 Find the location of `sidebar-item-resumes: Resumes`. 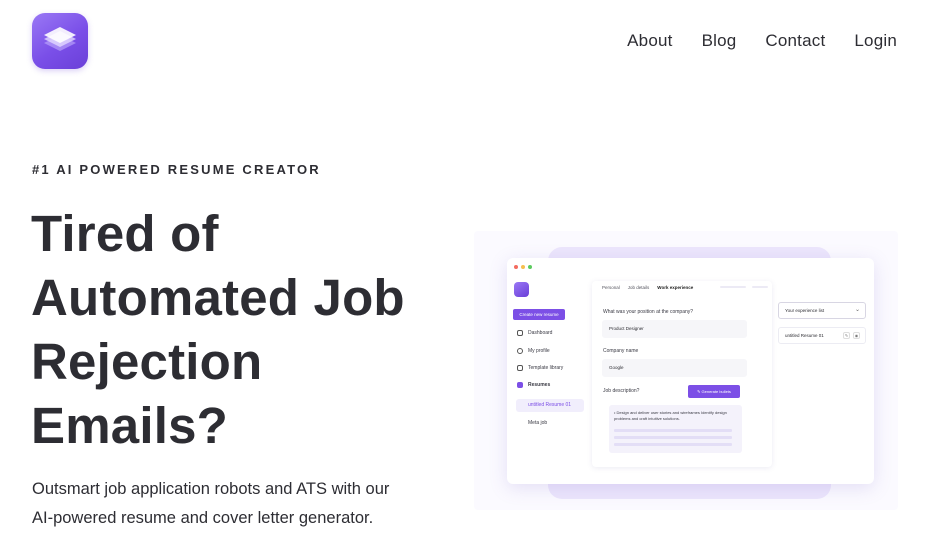

sidebar-item-resumes: Resumes is located at coordinates (533, 385).